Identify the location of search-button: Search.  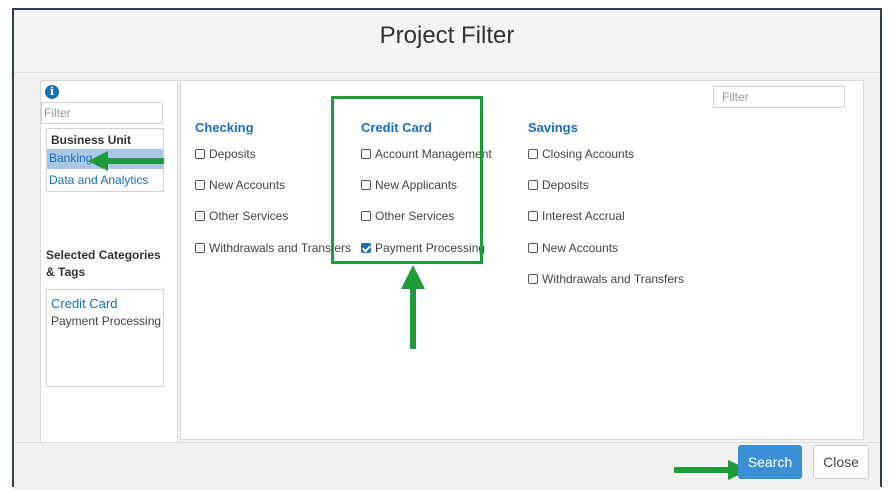
(770, 462).